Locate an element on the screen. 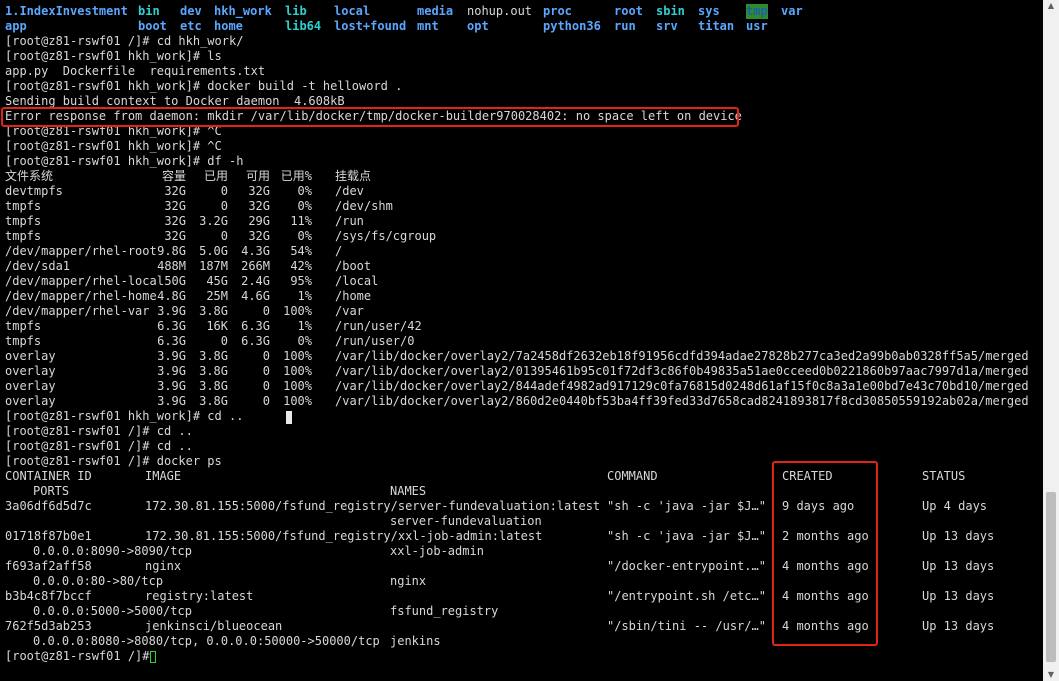  container-image: registry:latest is located at coordinates (199, 596).